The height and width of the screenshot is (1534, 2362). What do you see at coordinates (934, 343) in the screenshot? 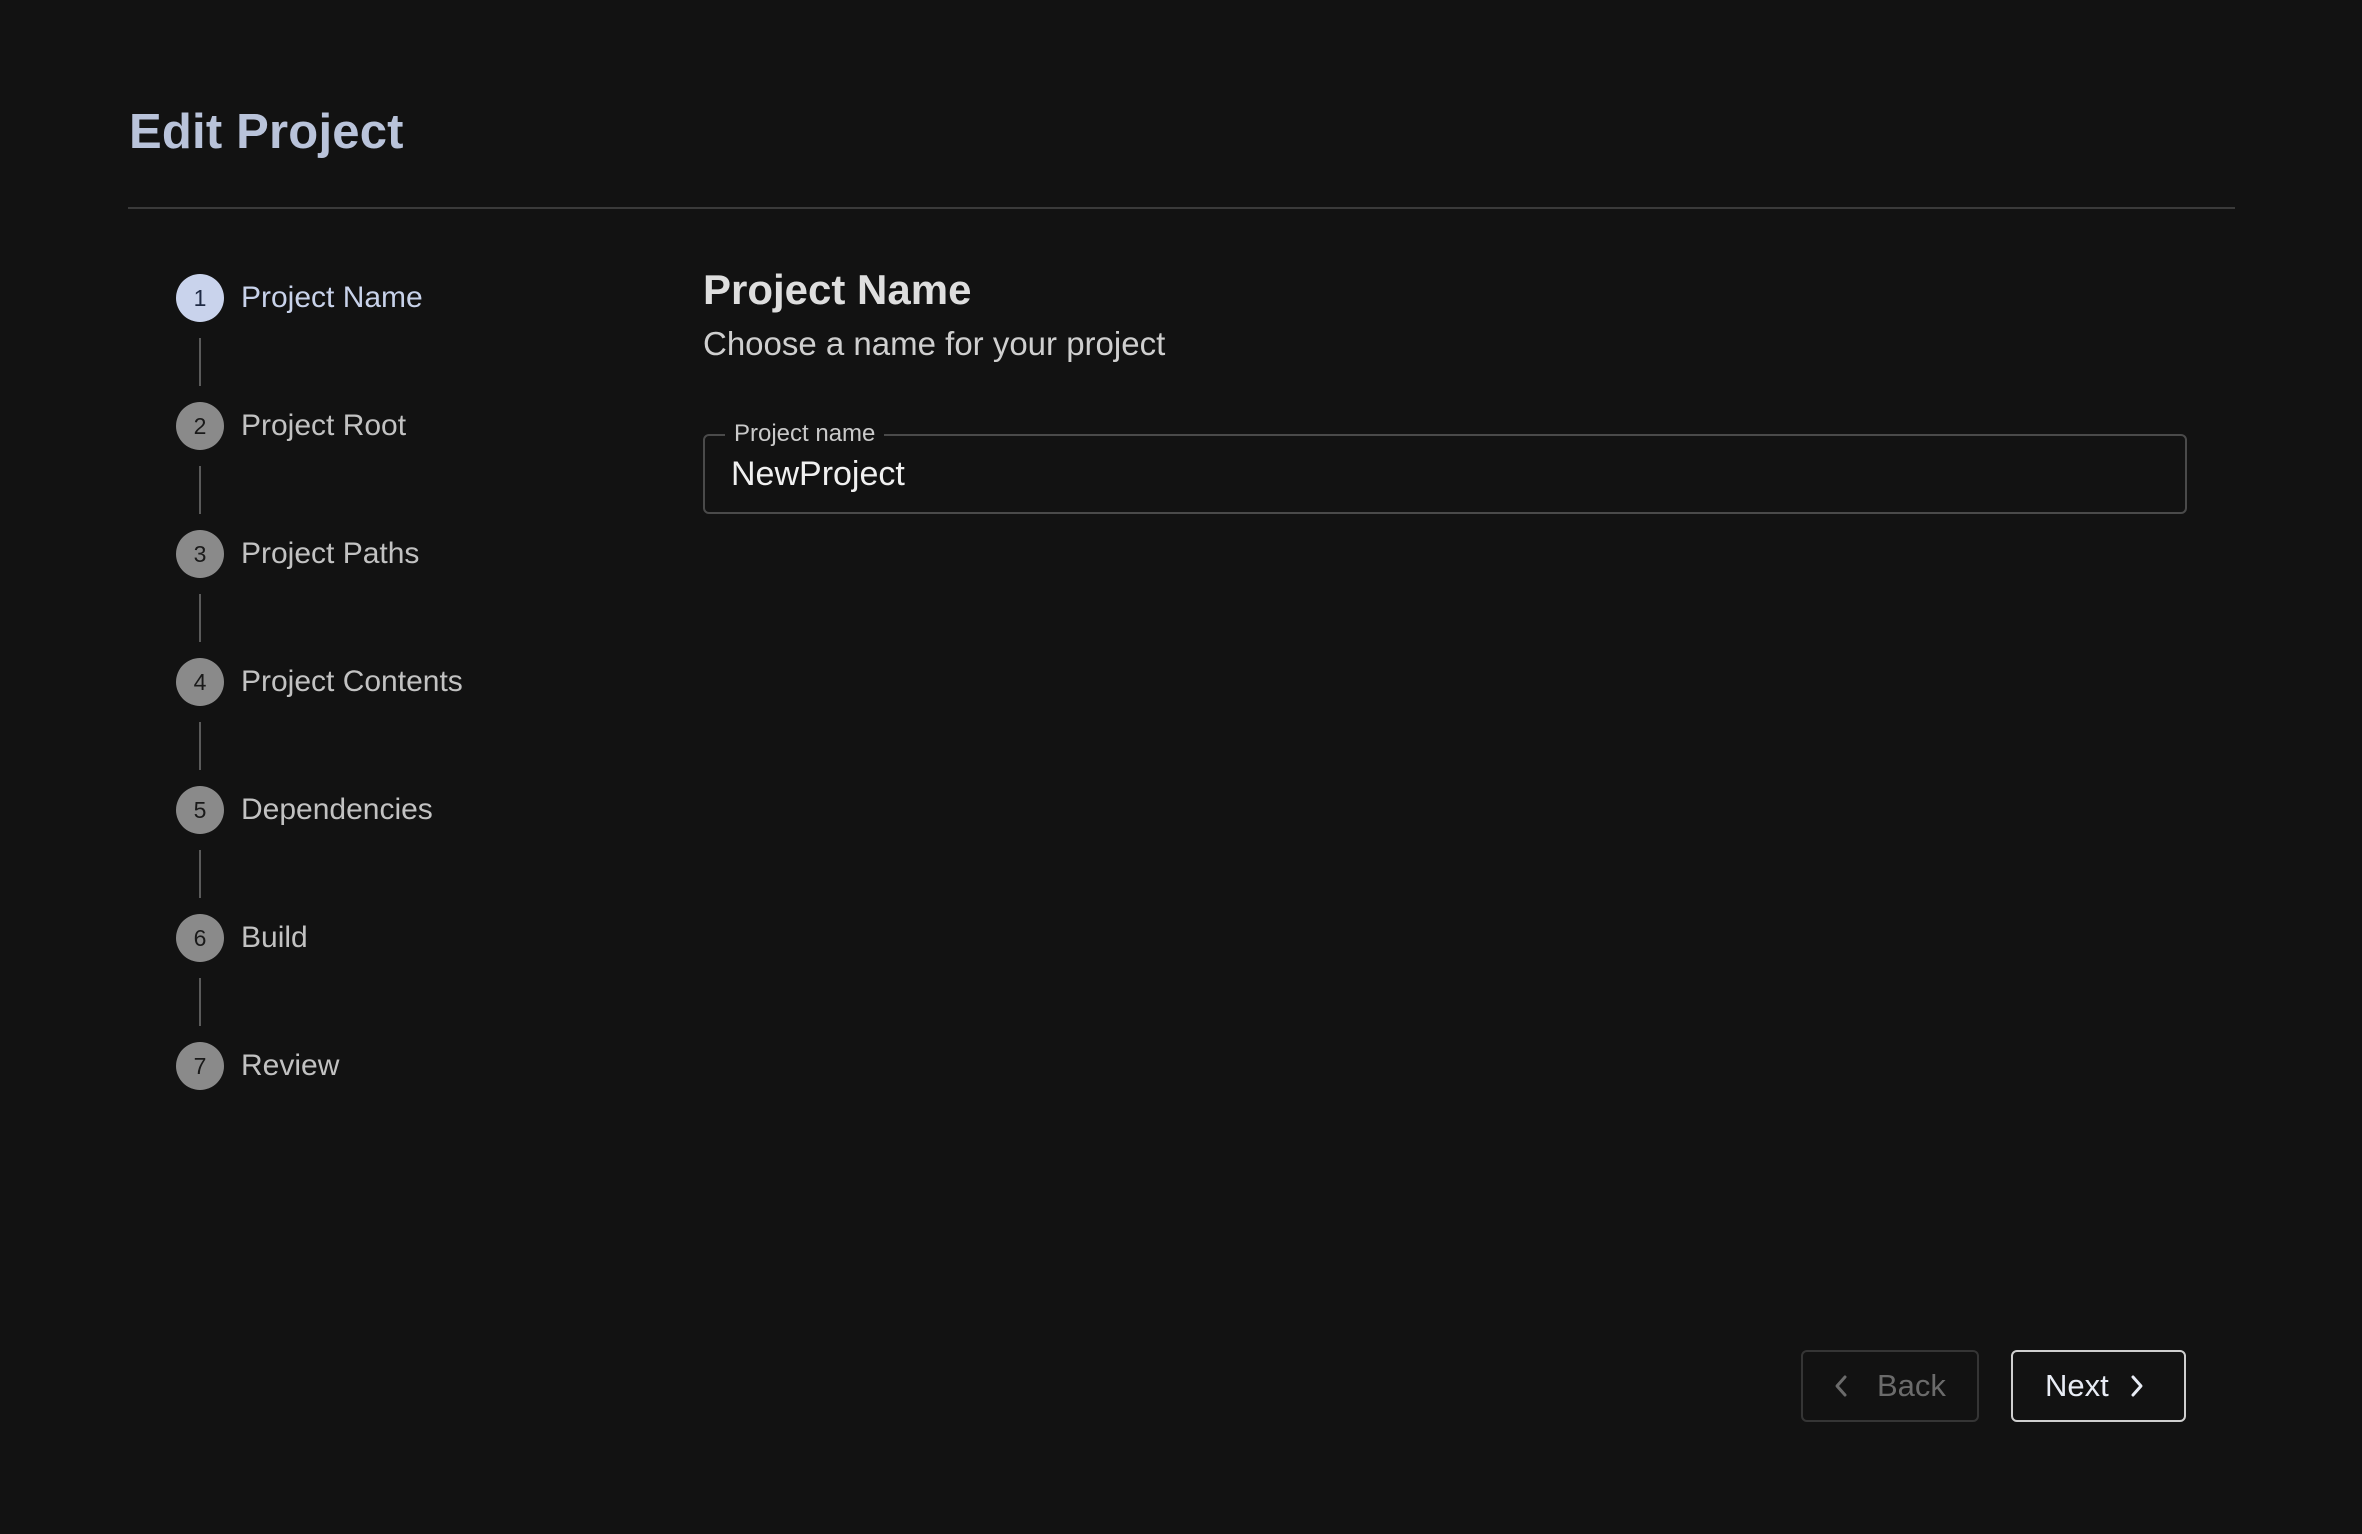
I see `section-subtitle: Choose a name for your project` at bounding box center [934, 343].